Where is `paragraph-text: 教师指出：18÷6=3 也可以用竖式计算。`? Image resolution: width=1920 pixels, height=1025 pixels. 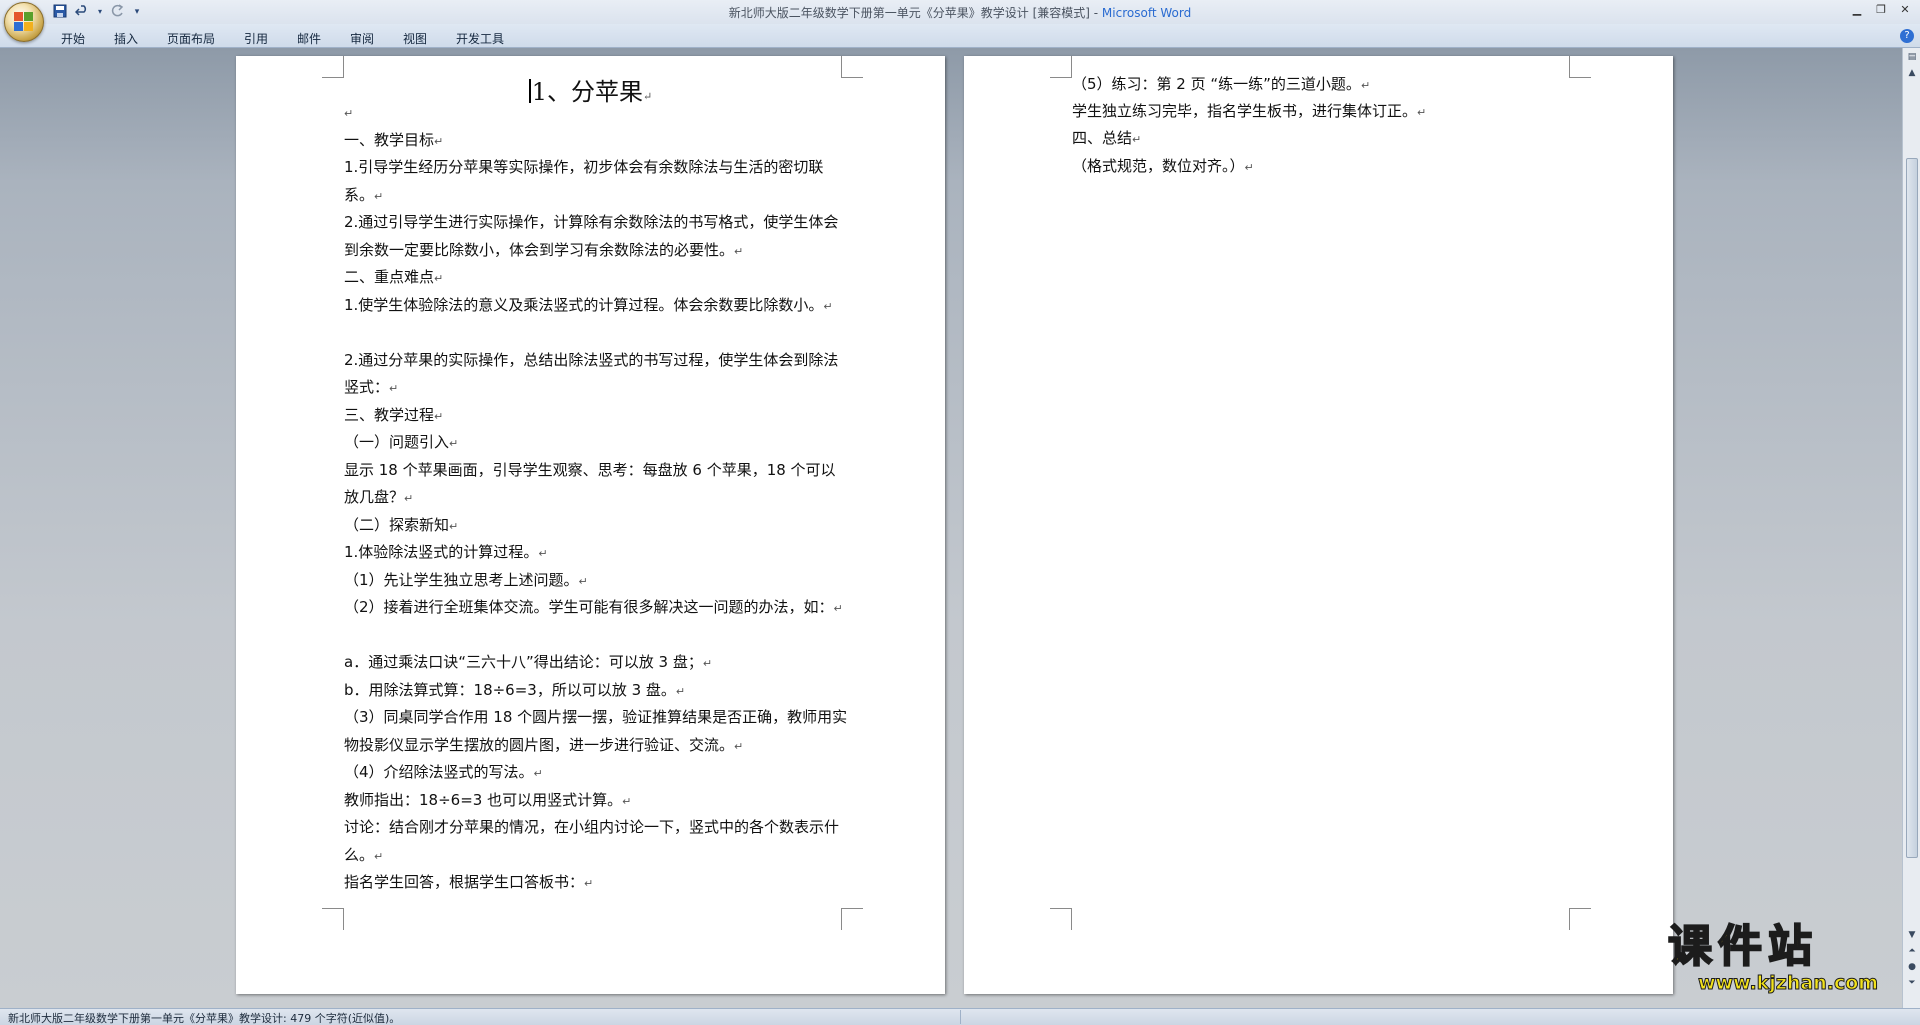
paragraph-text: 教师指出：18÷6=3 也可以用竖式计算。 is located at coordinates (483, 799).